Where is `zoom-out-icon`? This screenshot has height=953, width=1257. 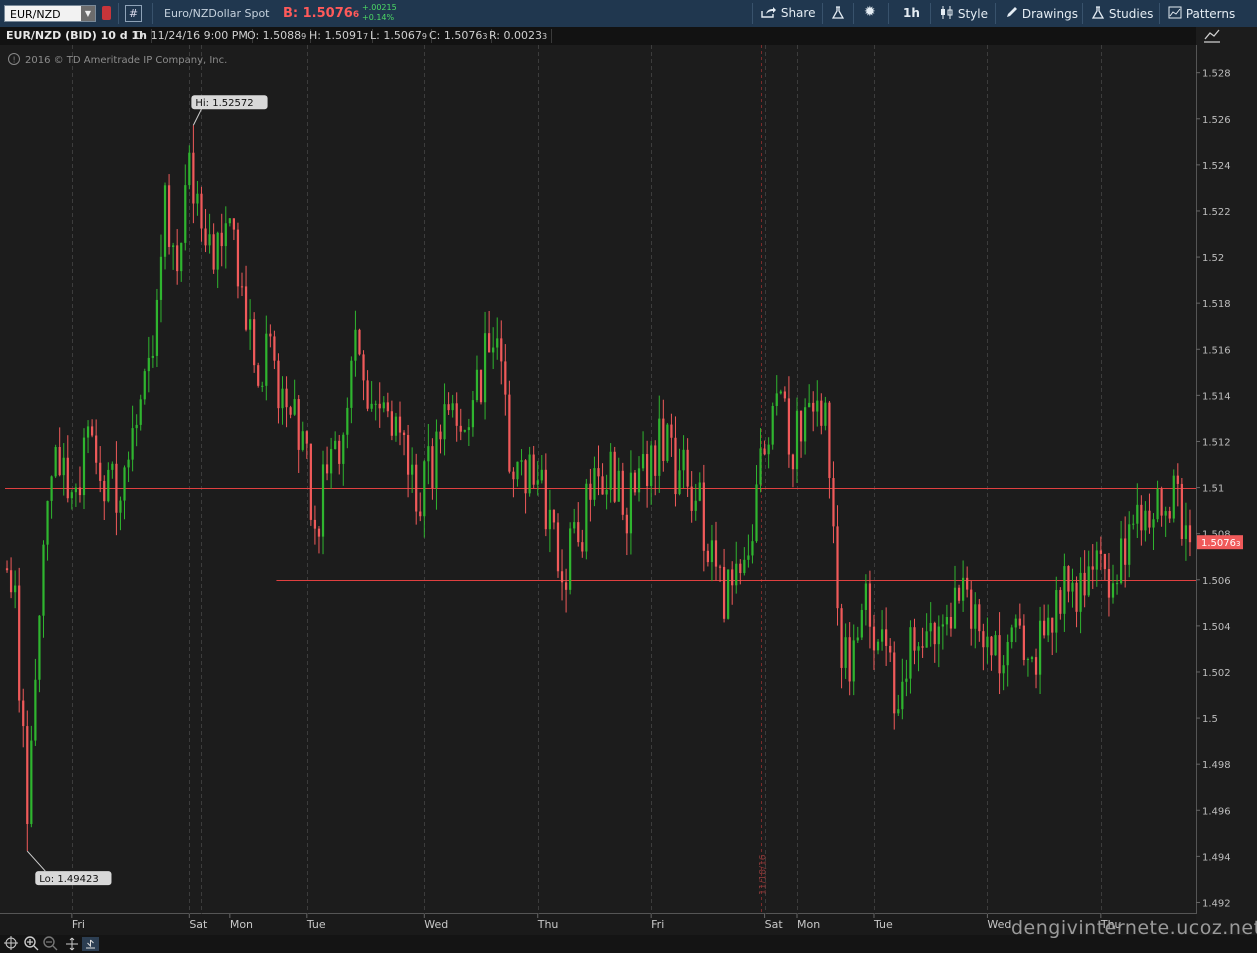
zoom-out-icon is located at coordinates (50, 943).